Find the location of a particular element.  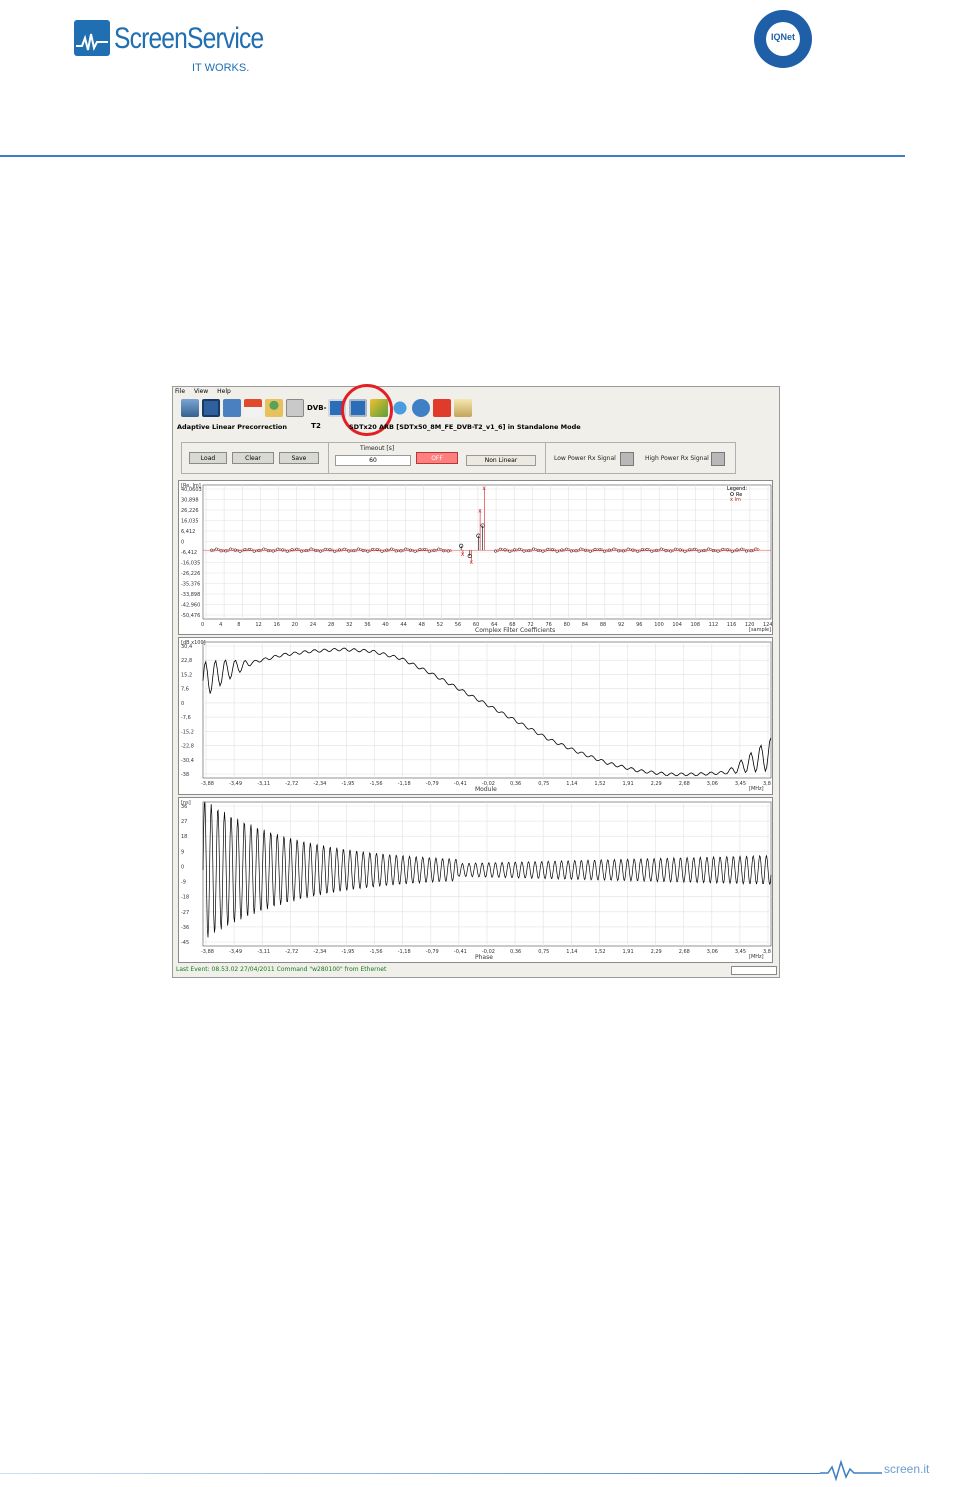

logo-text: ScreenService is located at coordinates (189, 38).